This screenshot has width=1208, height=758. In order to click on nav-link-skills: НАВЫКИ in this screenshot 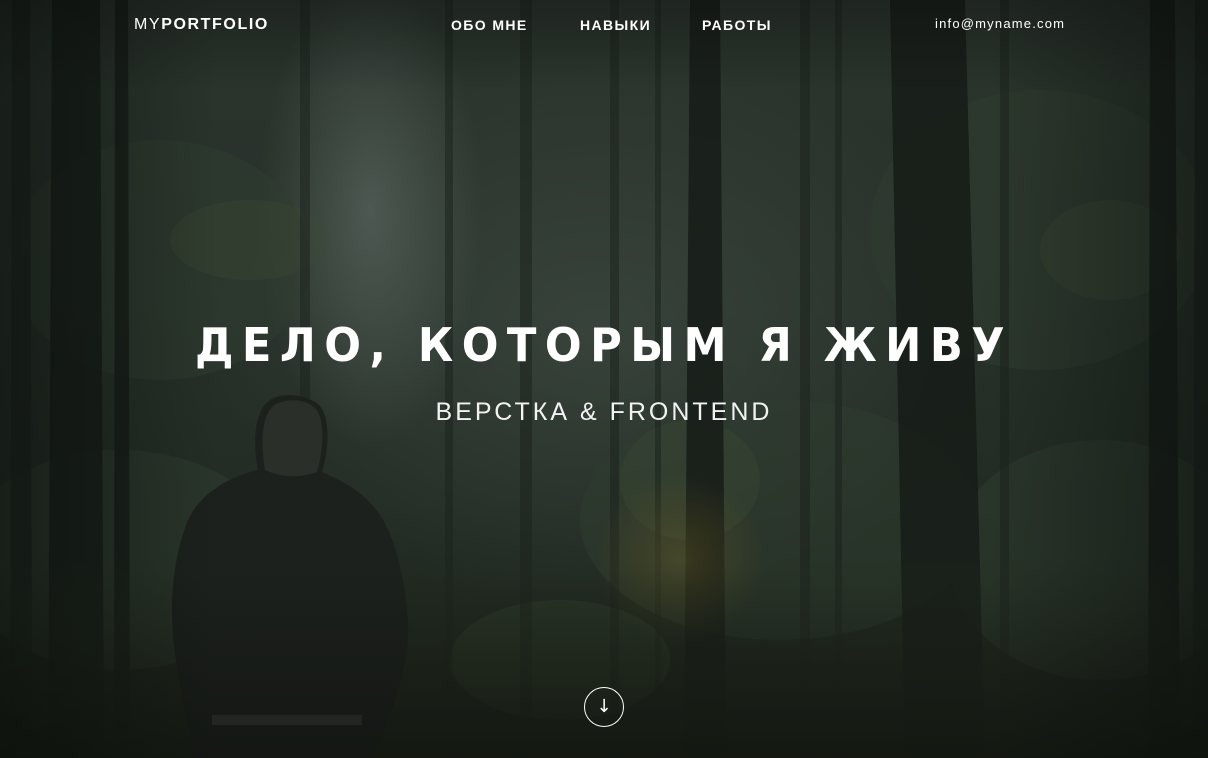, I will do `click(615, 25)`.